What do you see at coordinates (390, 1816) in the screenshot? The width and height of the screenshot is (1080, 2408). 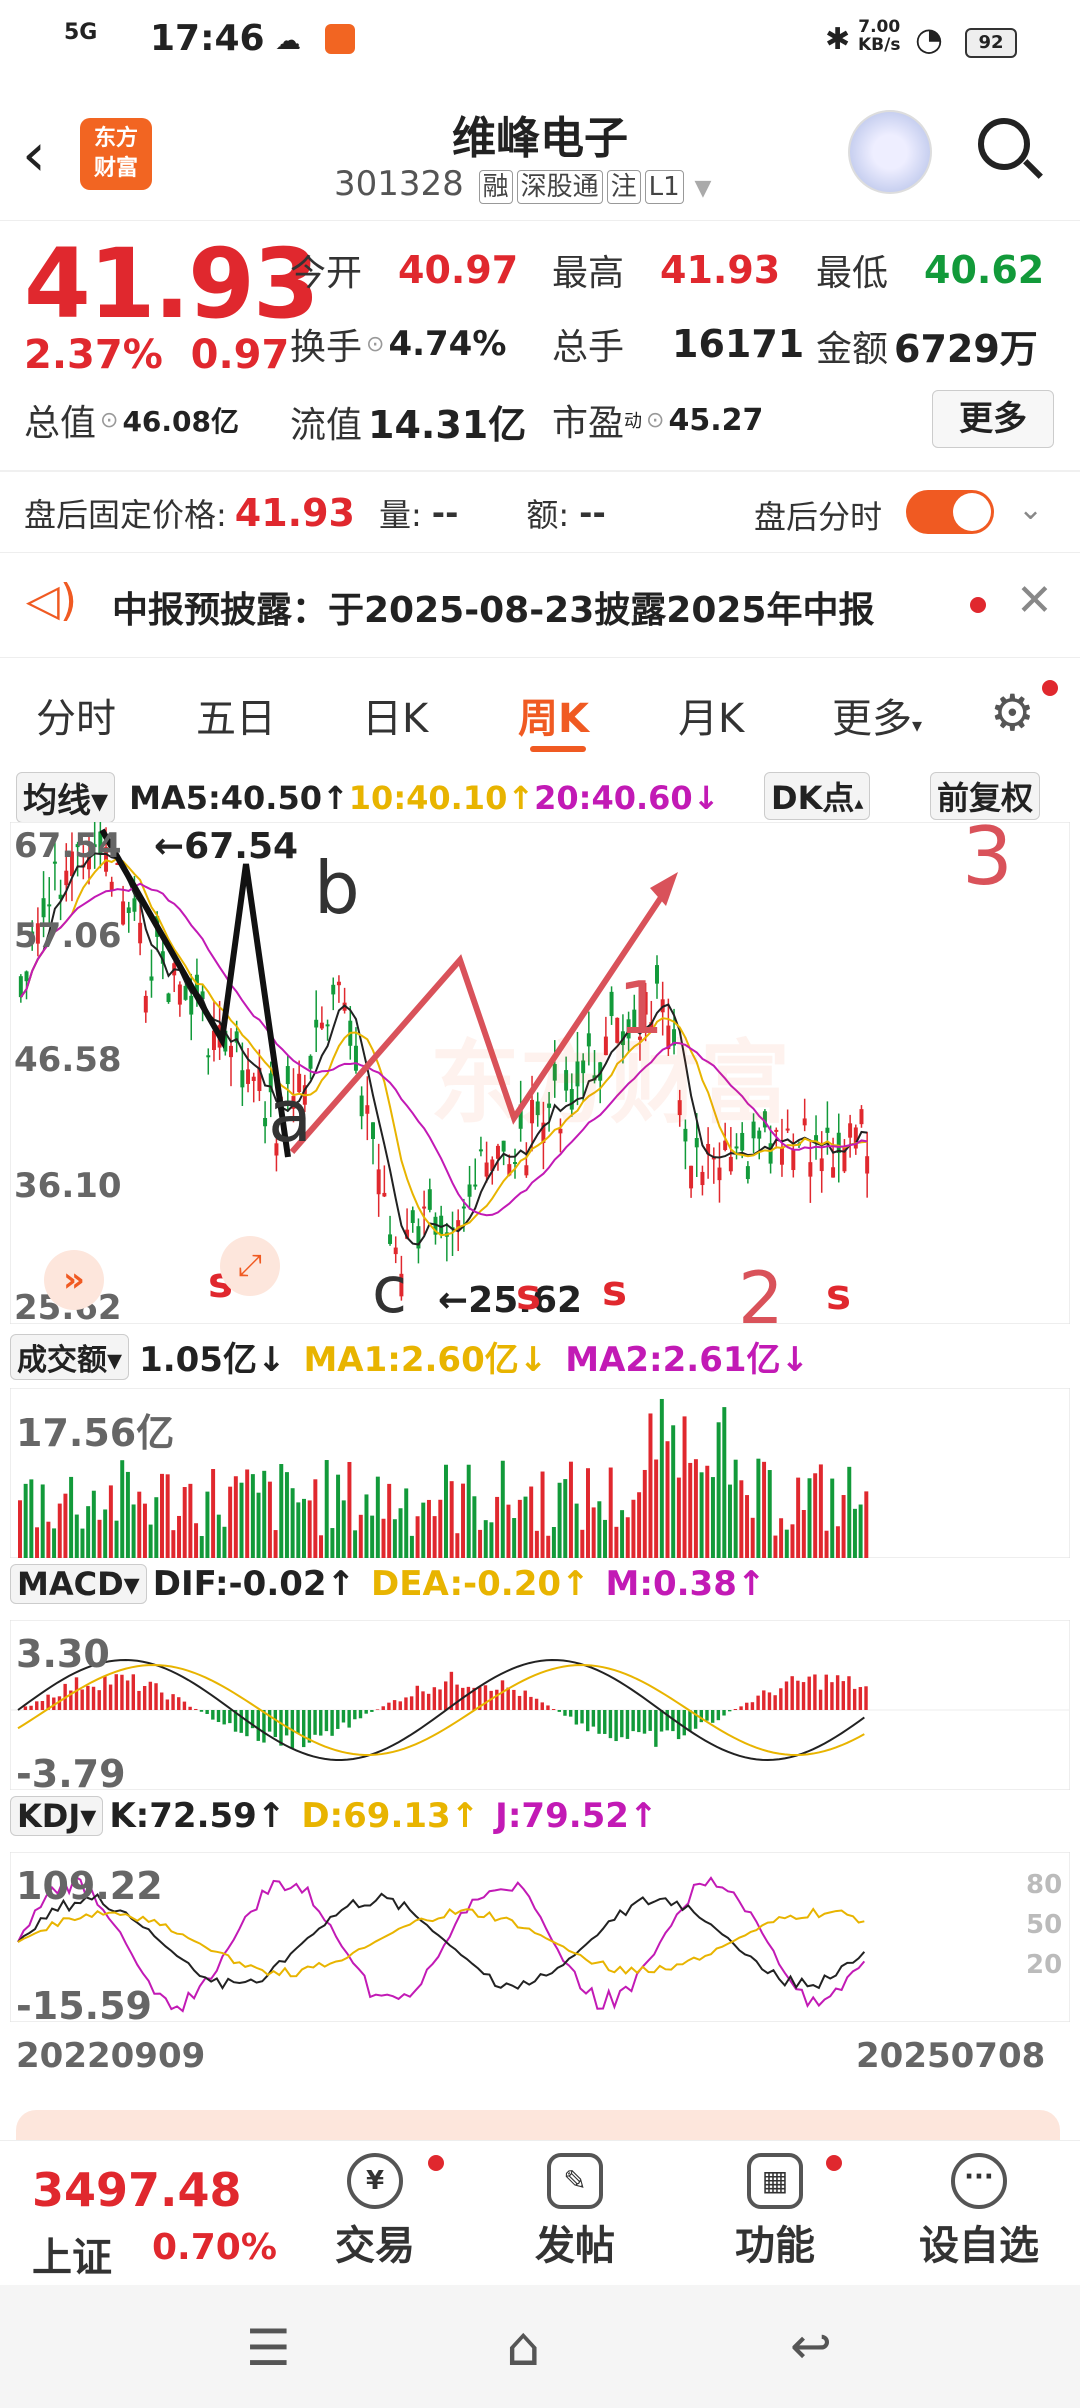 I see `kdj-d: D:69.13↑` at bounding box center [390, 1816].